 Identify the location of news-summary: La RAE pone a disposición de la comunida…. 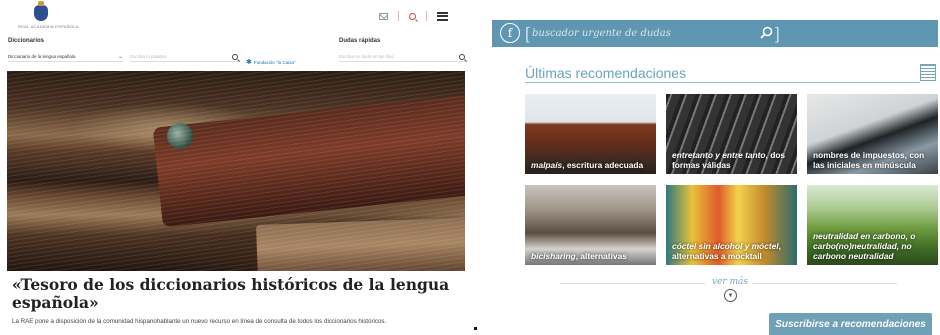
(199, 321).